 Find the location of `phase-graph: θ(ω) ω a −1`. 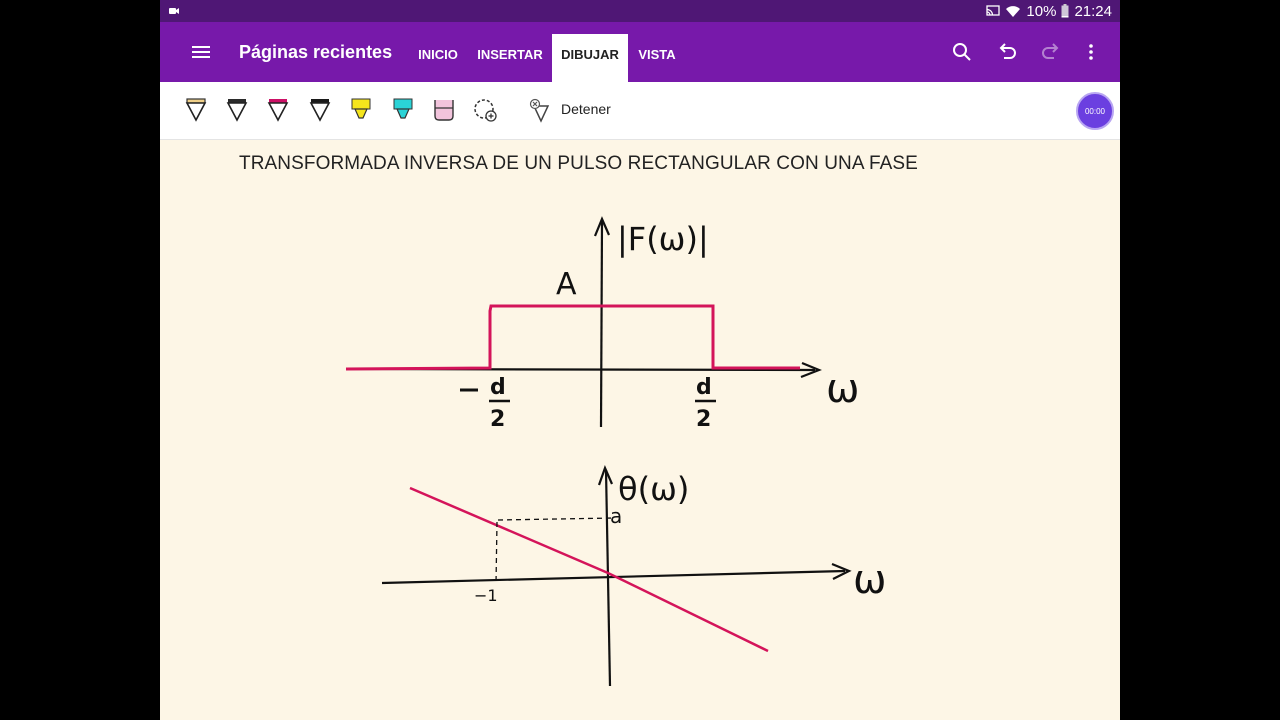

phase-graph: θ(ω) ω a −1 is located at coordinates (634, 576).